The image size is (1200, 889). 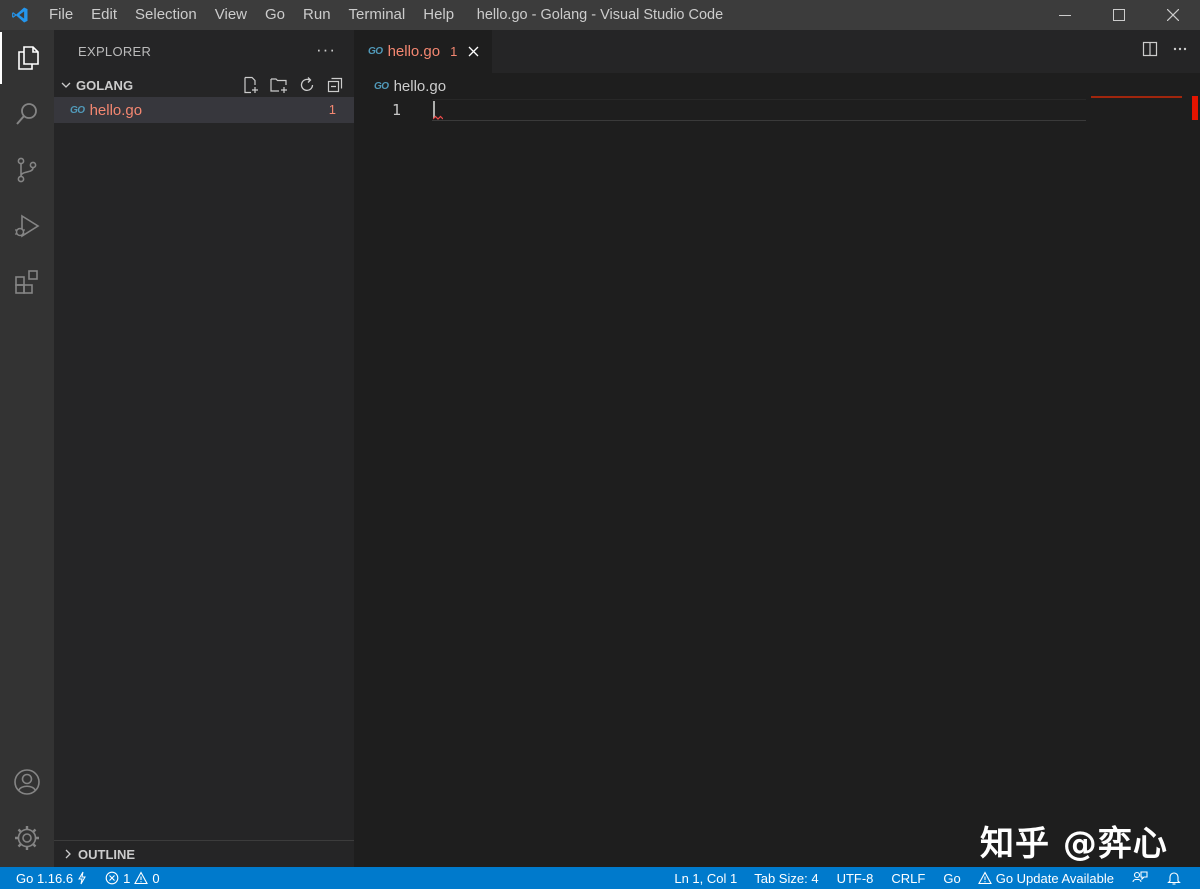 I want to click on menu-terminal: Terminal, so click(x=377, y=15).